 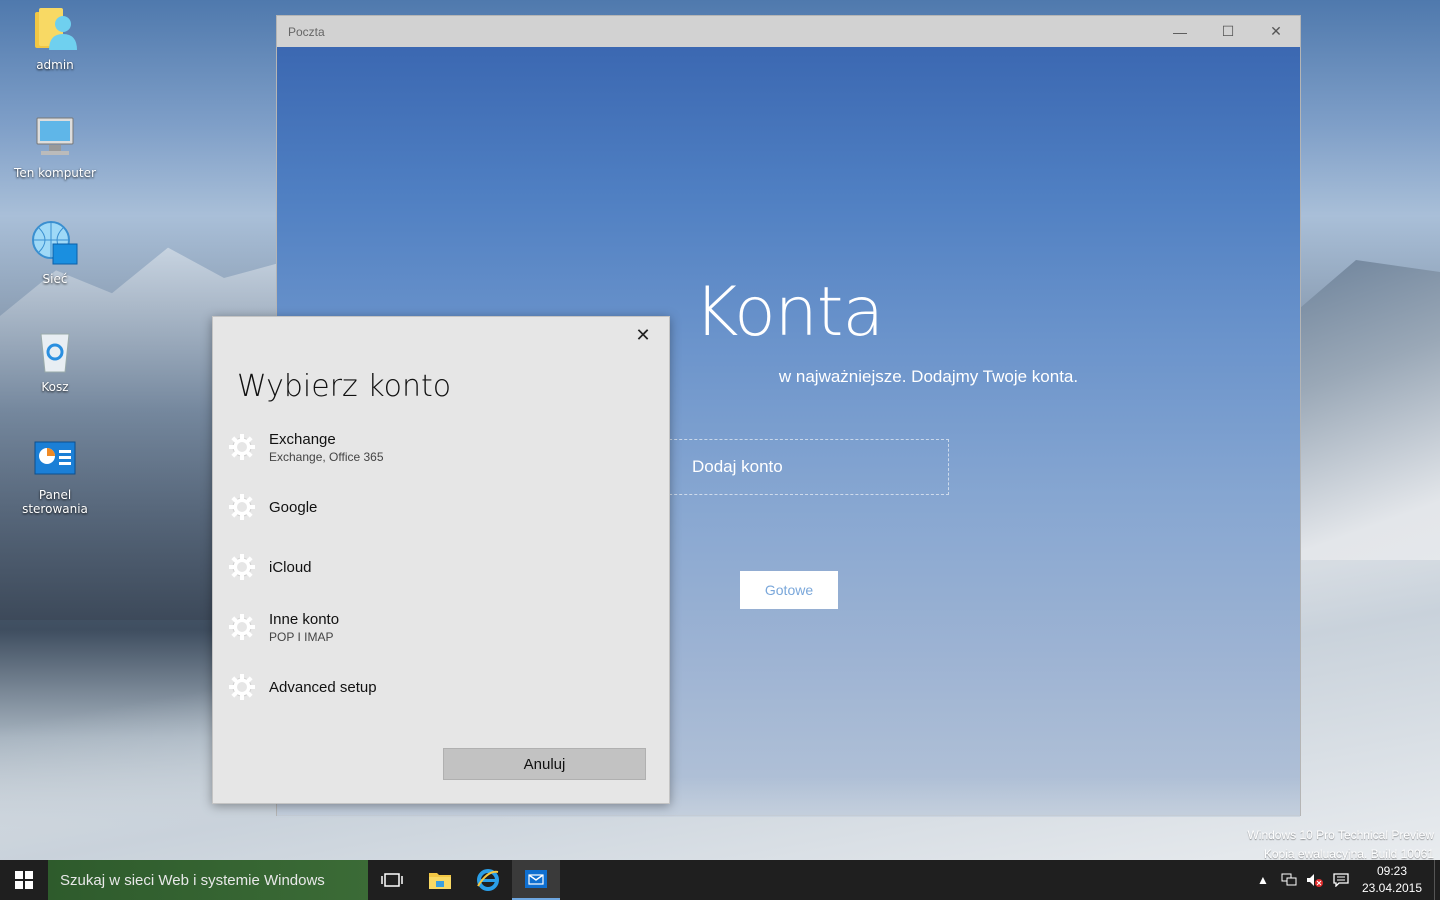 What do you see at coordinates (306, 31) in the screenshot?
I see `window-title: Poczta` at bounding box center [306, 31].